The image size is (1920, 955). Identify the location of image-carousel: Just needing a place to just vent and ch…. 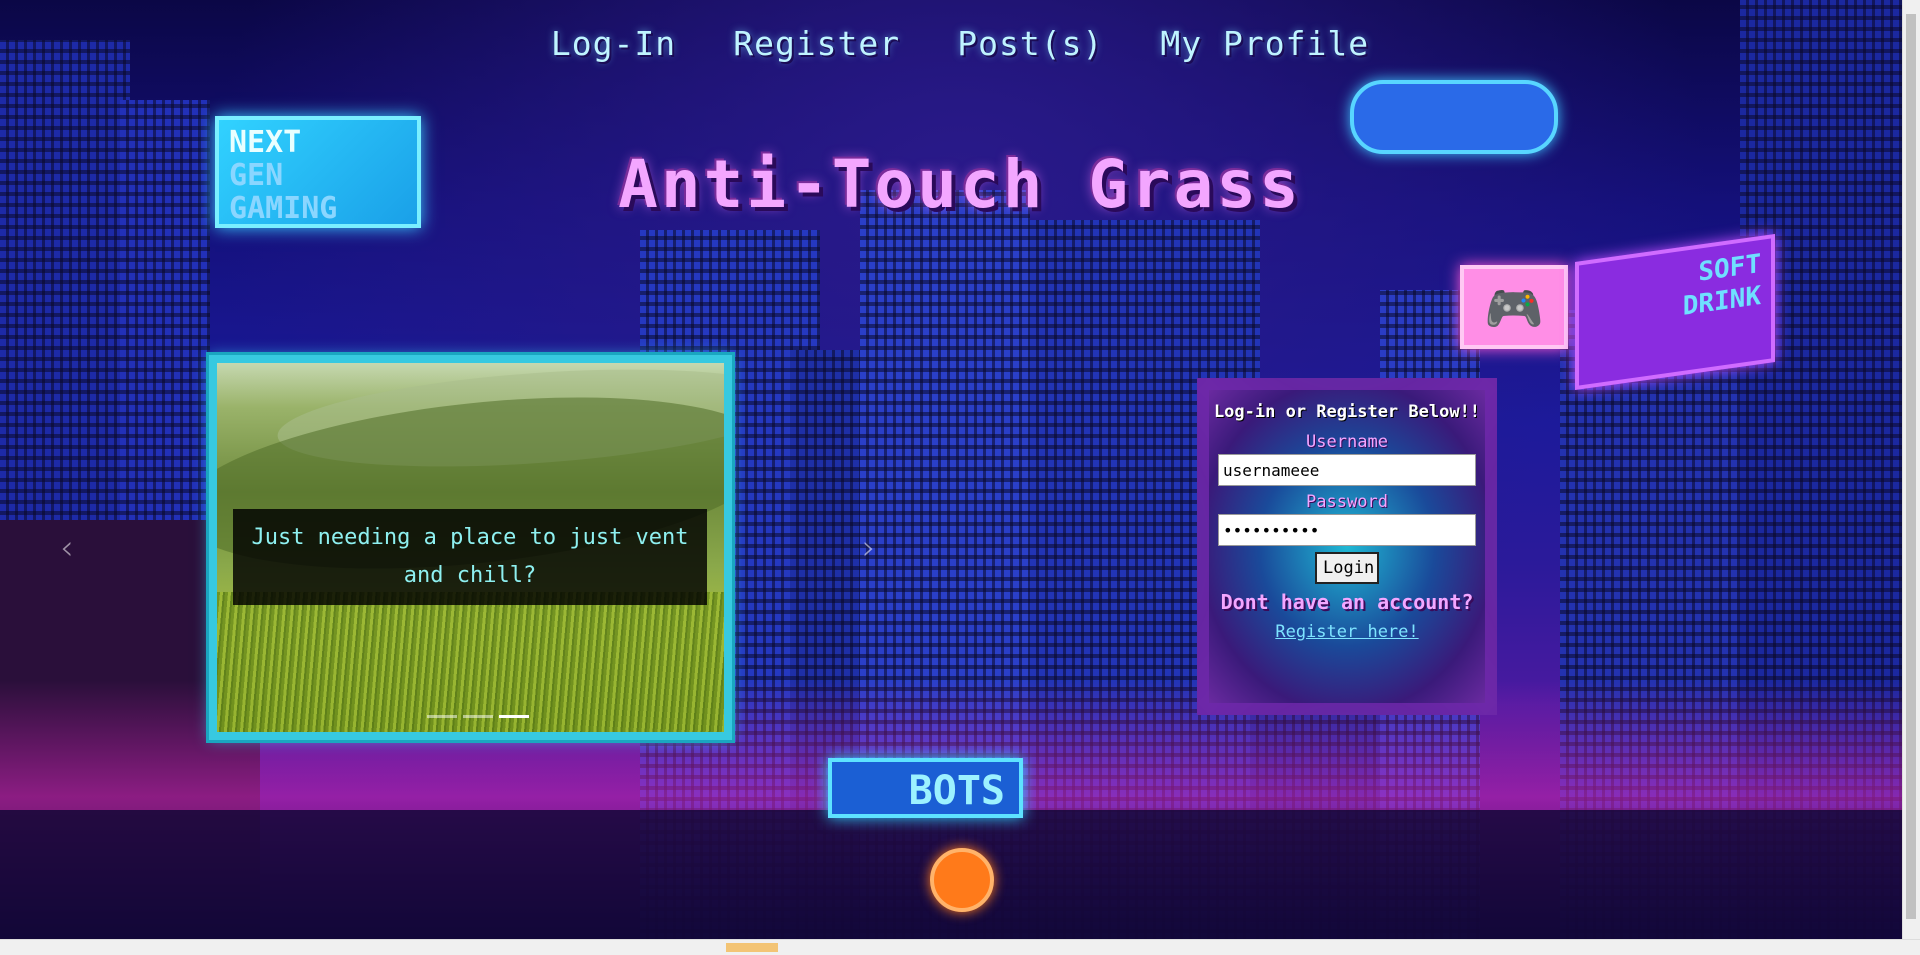
(470, 547).